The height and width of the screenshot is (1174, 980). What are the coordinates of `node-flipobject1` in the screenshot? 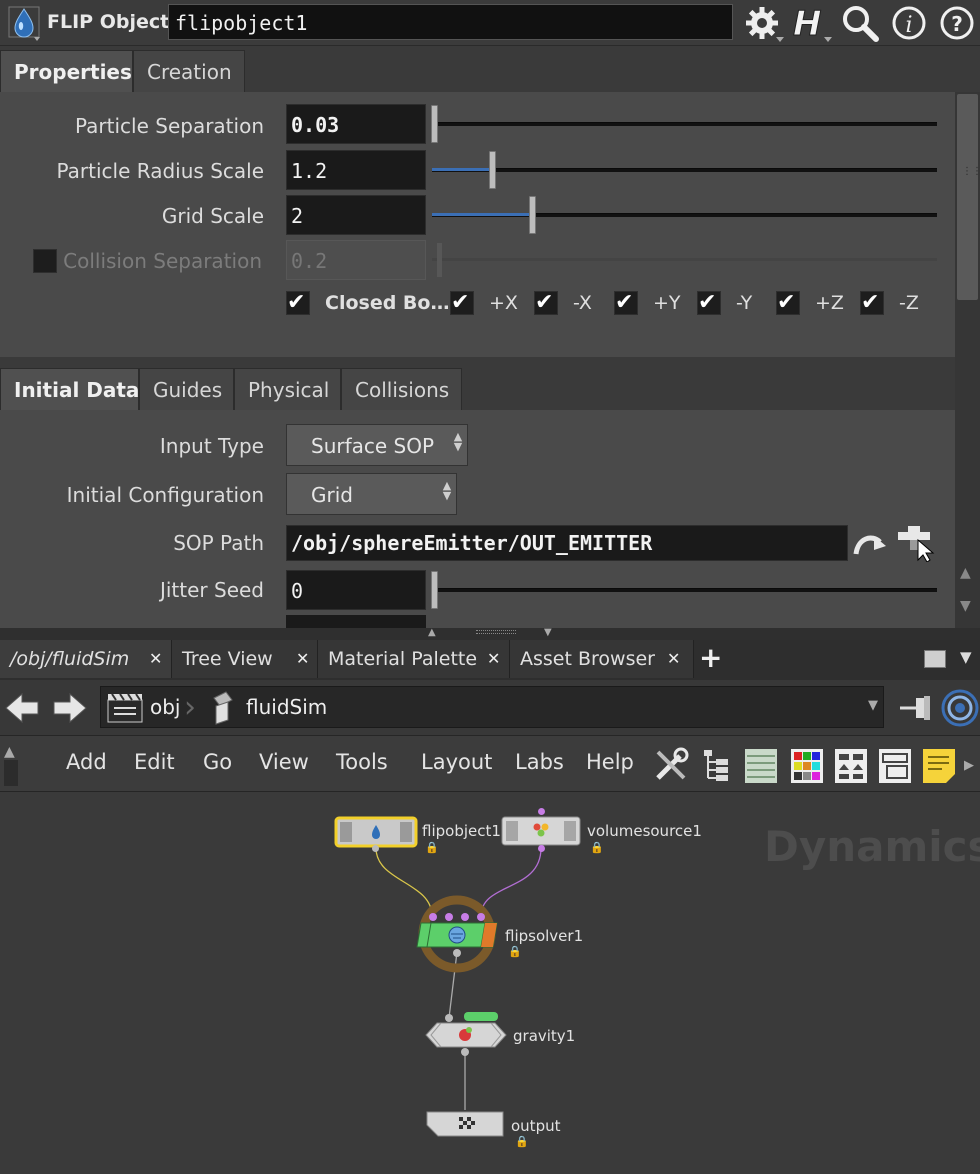 It's located at (376, 832).